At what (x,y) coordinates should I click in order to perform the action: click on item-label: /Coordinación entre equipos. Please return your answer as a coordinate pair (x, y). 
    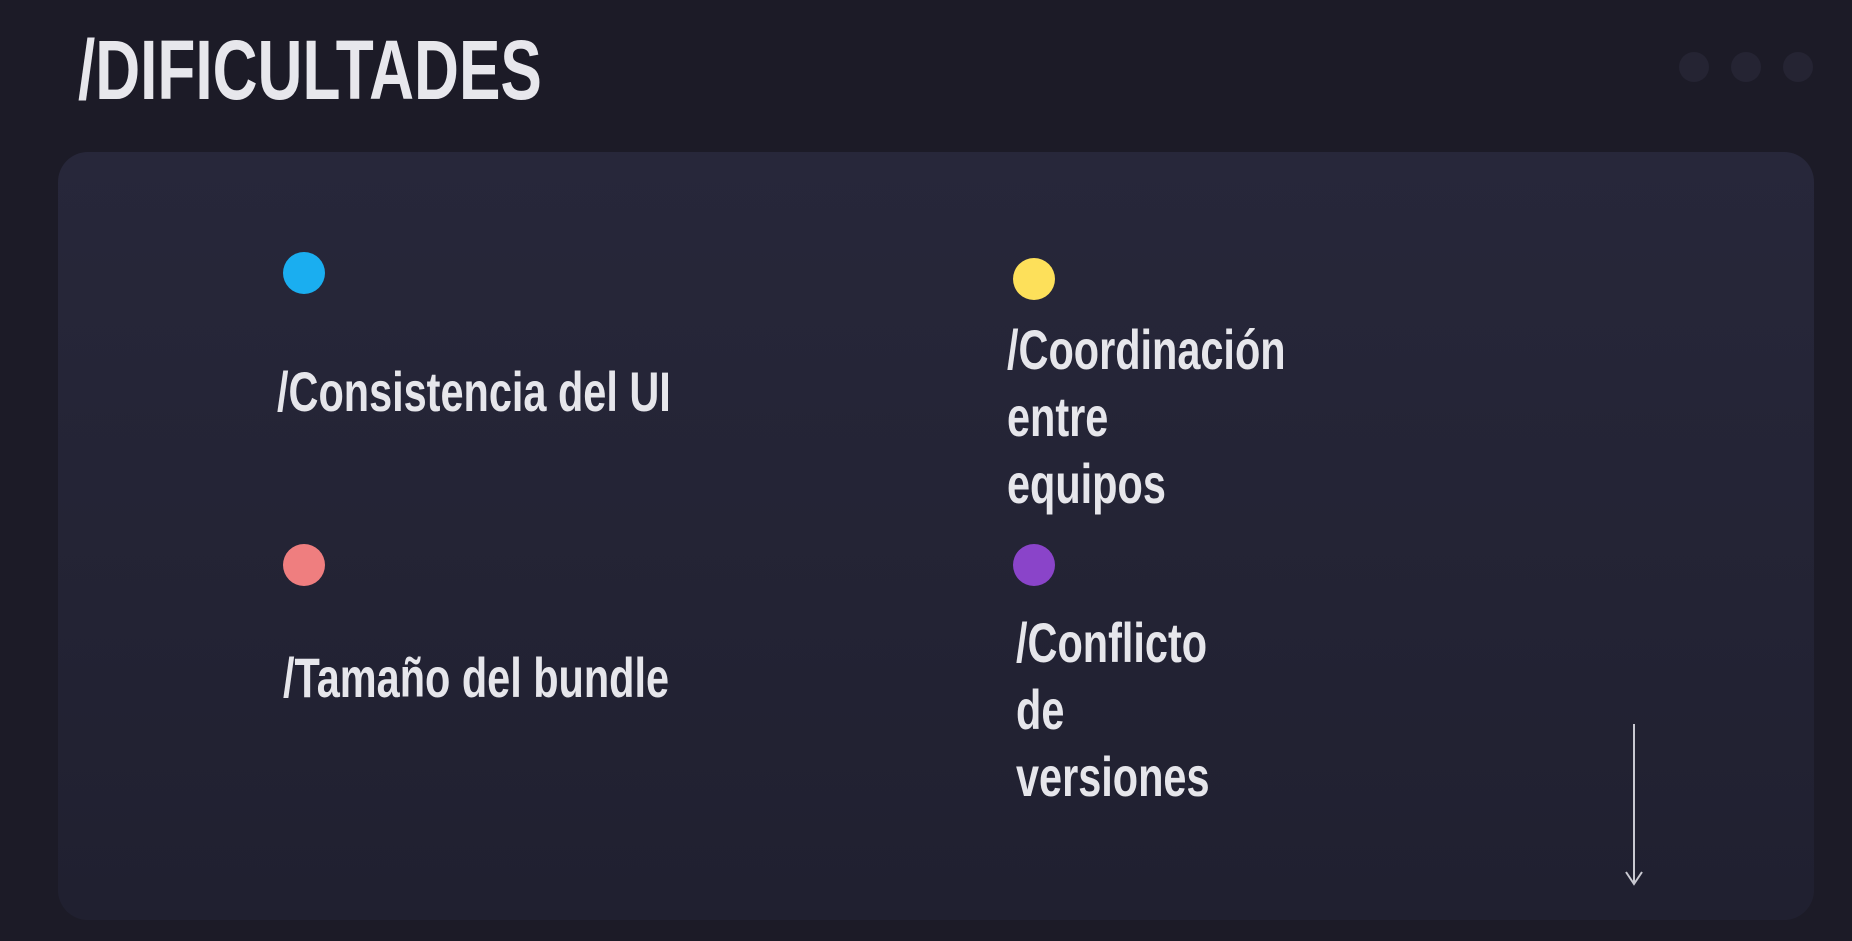
    Looking at the image, I should click on (1146, 416).